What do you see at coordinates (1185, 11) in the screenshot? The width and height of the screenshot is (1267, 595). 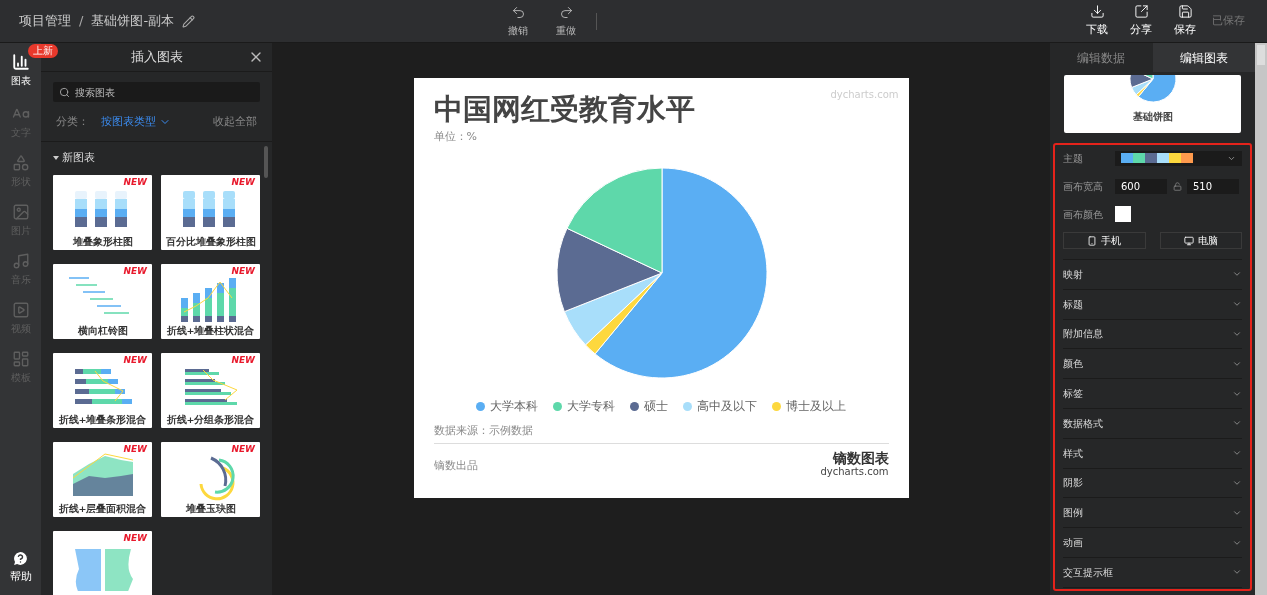 I see `save-icon` at bounding box center [1185, 11].